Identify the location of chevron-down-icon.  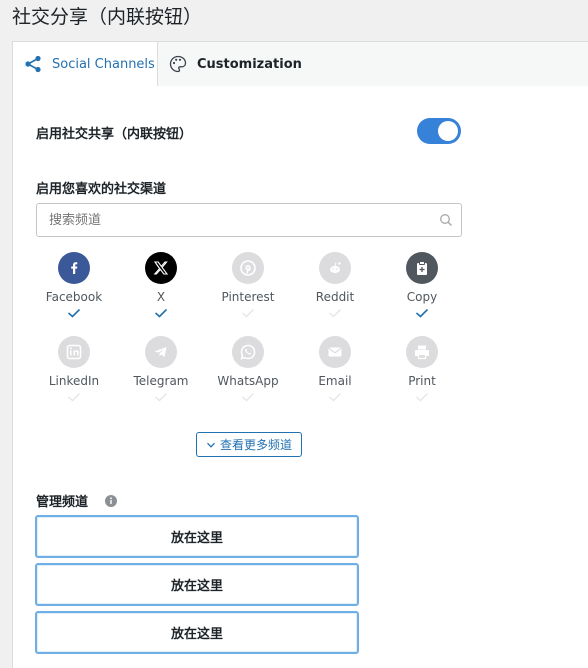
(211, 445).